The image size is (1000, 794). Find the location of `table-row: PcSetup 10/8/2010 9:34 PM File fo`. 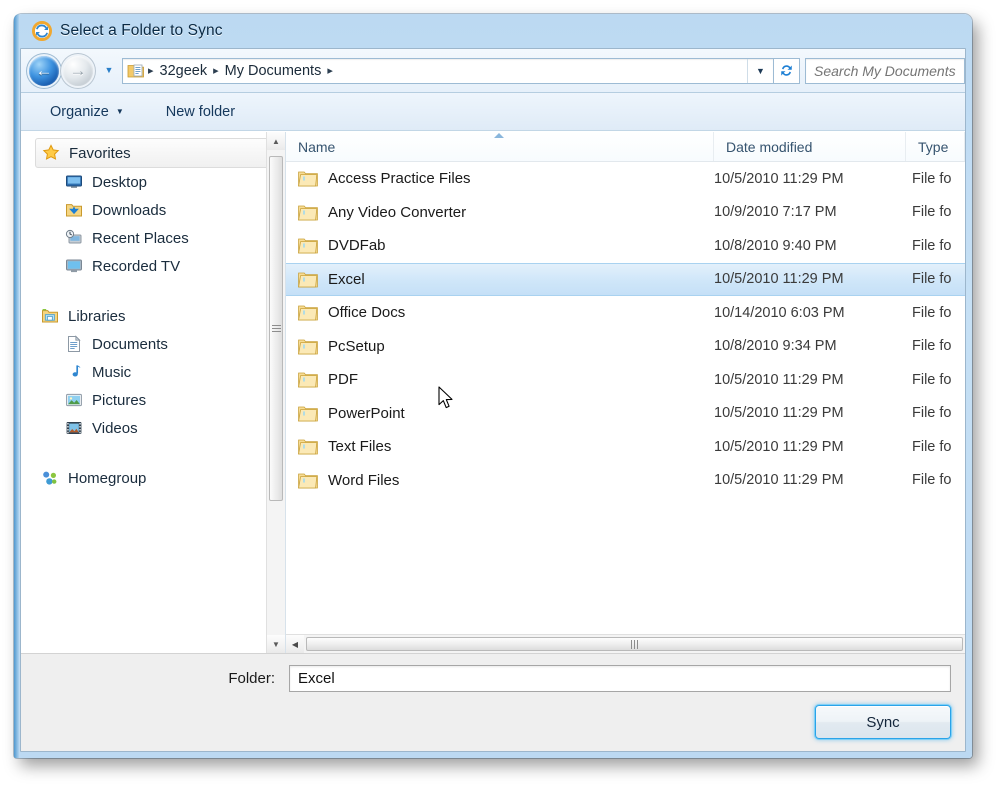

table-row: PcSetup 10/8/2010 9:34 PM File fo is located at coordinates (625, 347).